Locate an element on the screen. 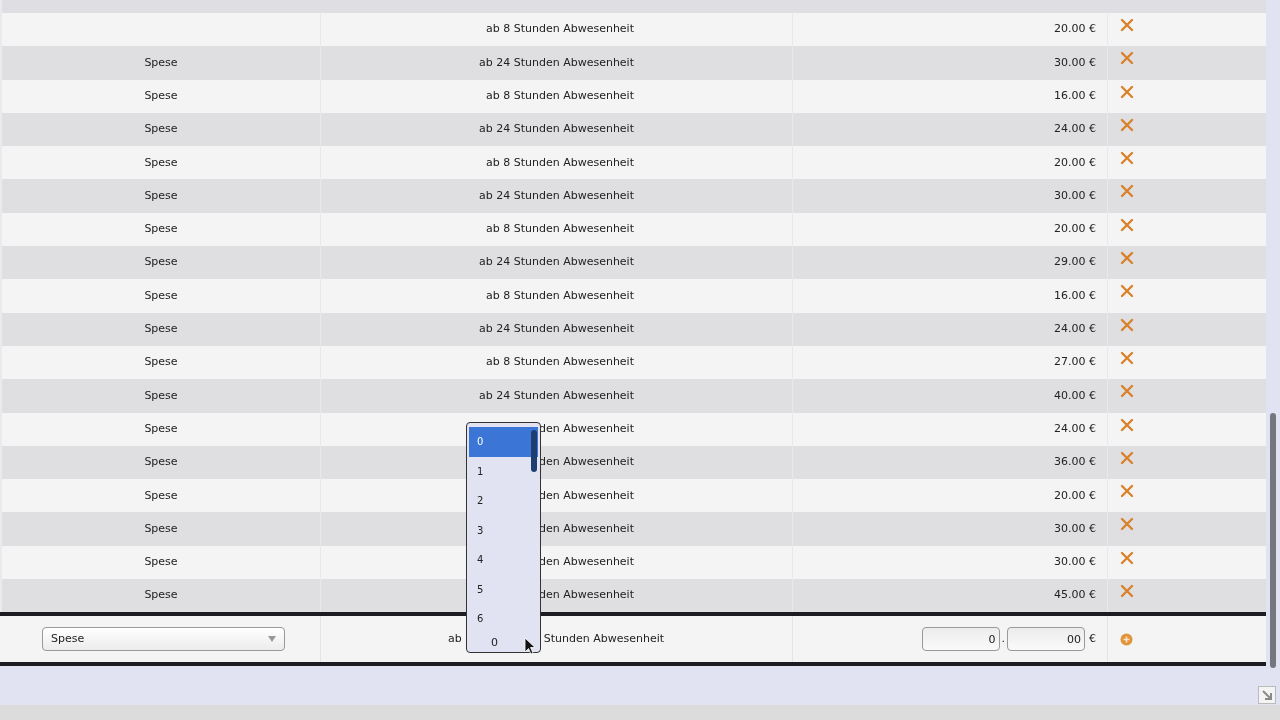 The width and height of the screenshot is (1280, 720). table-cell-text: 40.00 € is located at coordinates (1075, 395).